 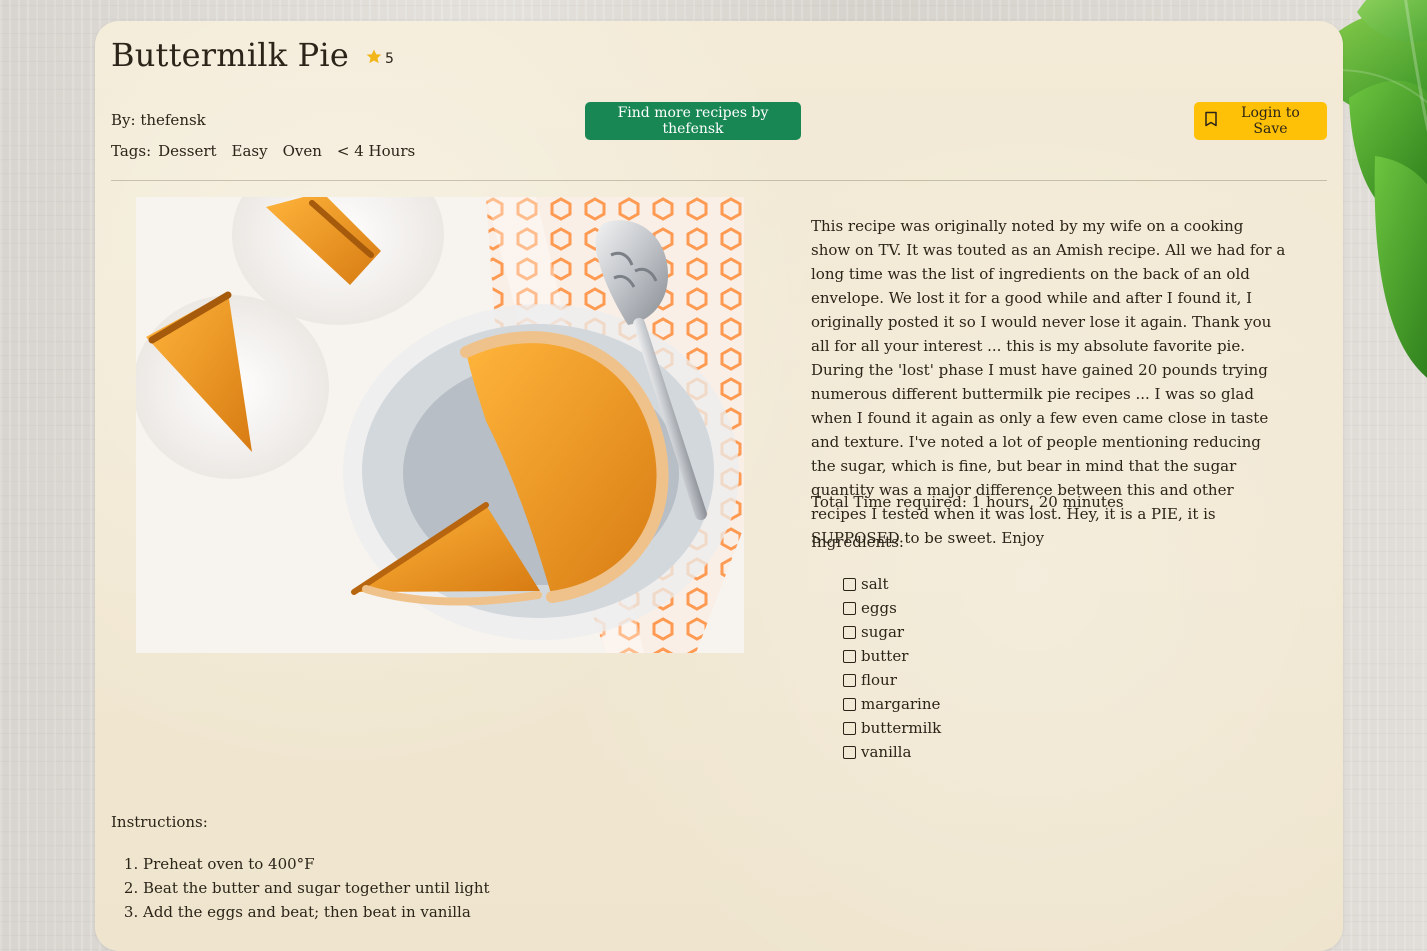 I want to click on find-more-recipes-button: Find more recipes by thefensk, so click(x=693, y=121).